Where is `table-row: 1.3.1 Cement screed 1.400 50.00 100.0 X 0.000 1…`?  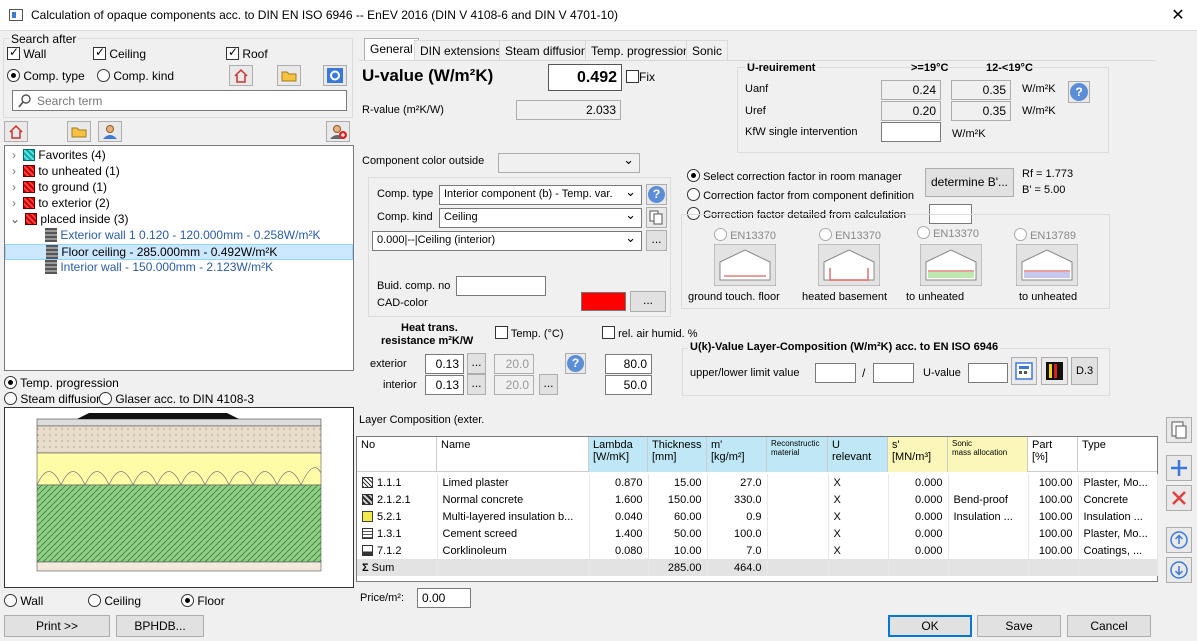 table-row: 1.3.1 Cement screed 1.400 50.00 100.0 X 0.000 1… is located at coordinates (757, 533).